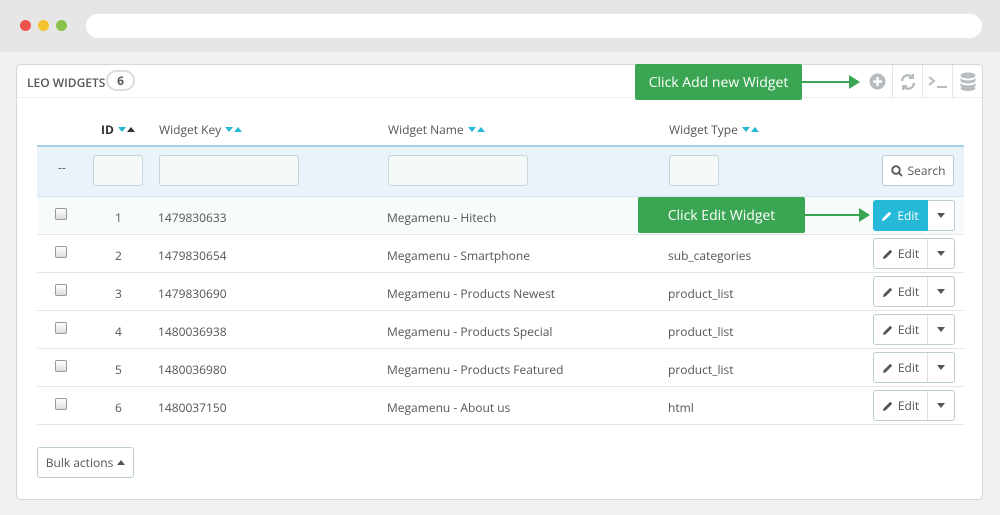 This screenshot has width=1000, height=515. I want to click on add-widget-callout: Click Add new Widget, so click(718, 82).